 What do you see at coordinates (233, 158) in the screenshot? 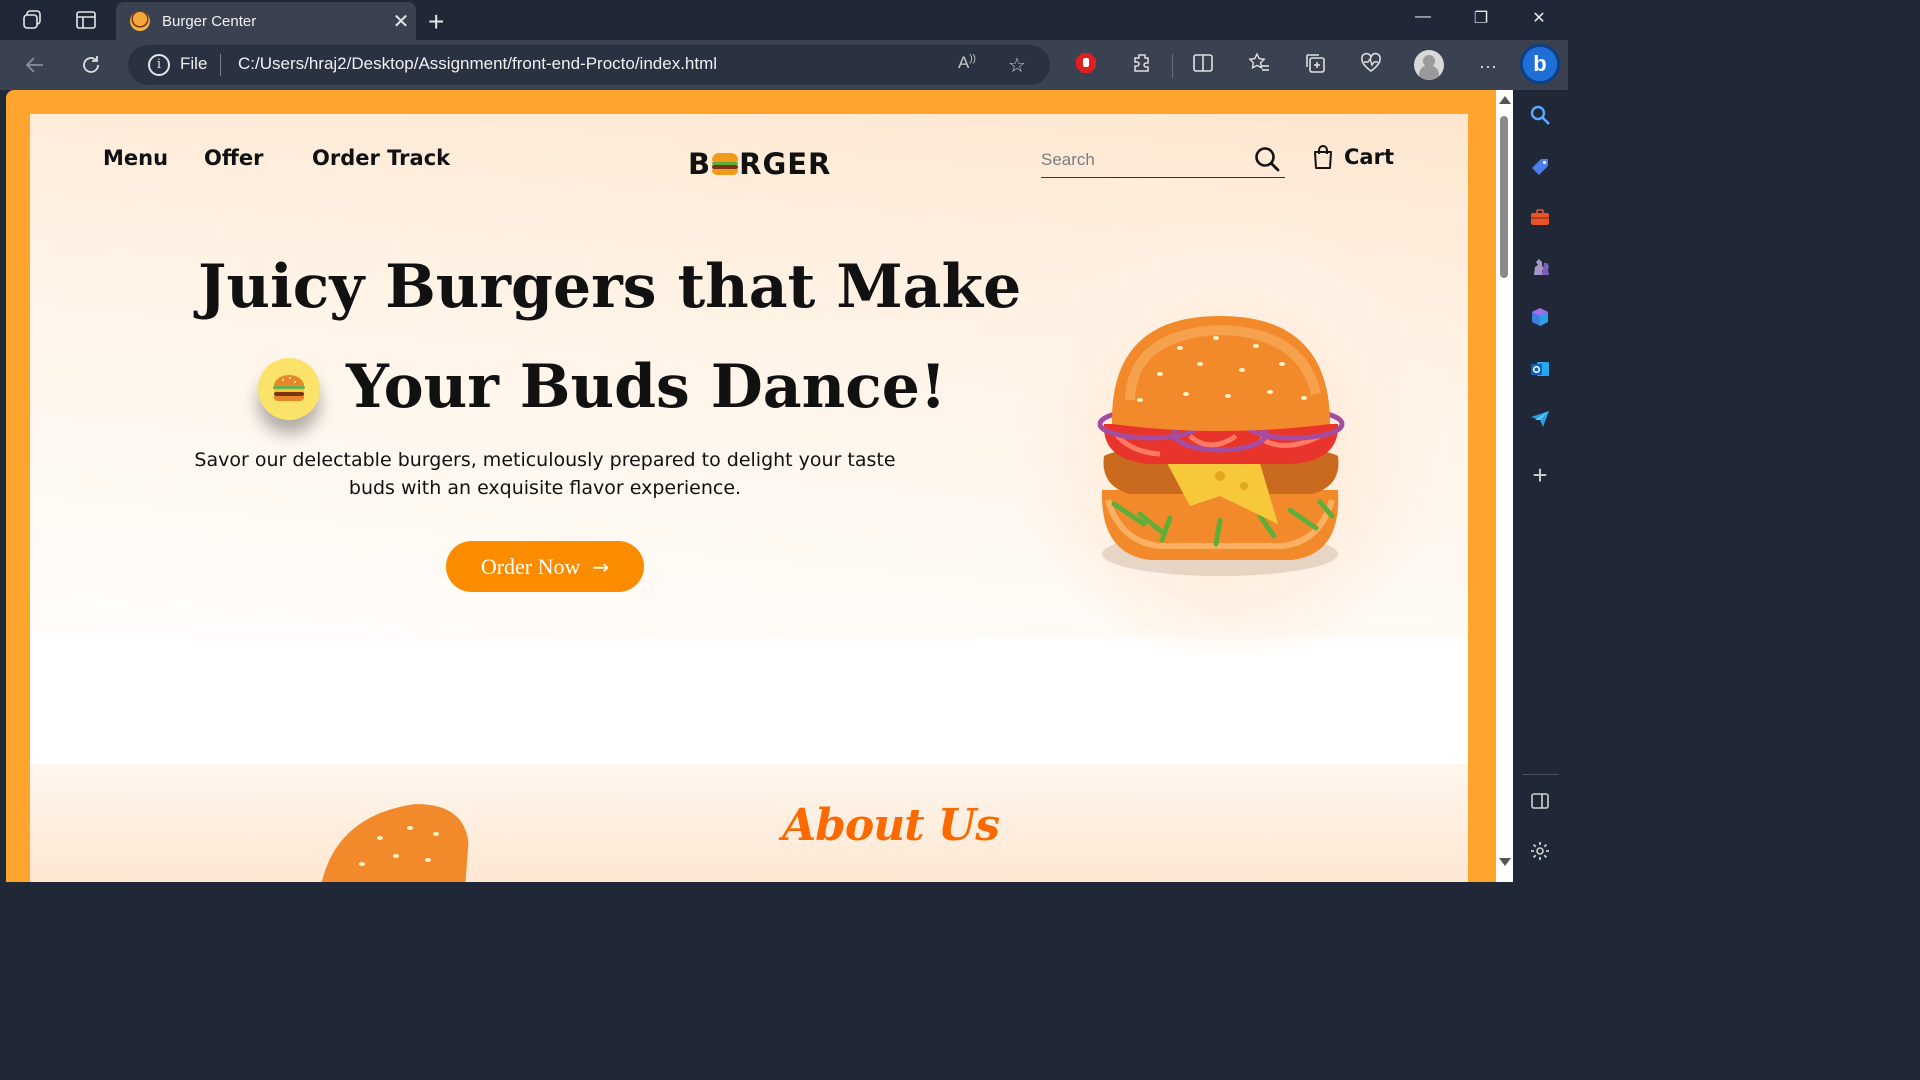
I see `nav-offer-link: Offer` at bounding box center [233, 158].